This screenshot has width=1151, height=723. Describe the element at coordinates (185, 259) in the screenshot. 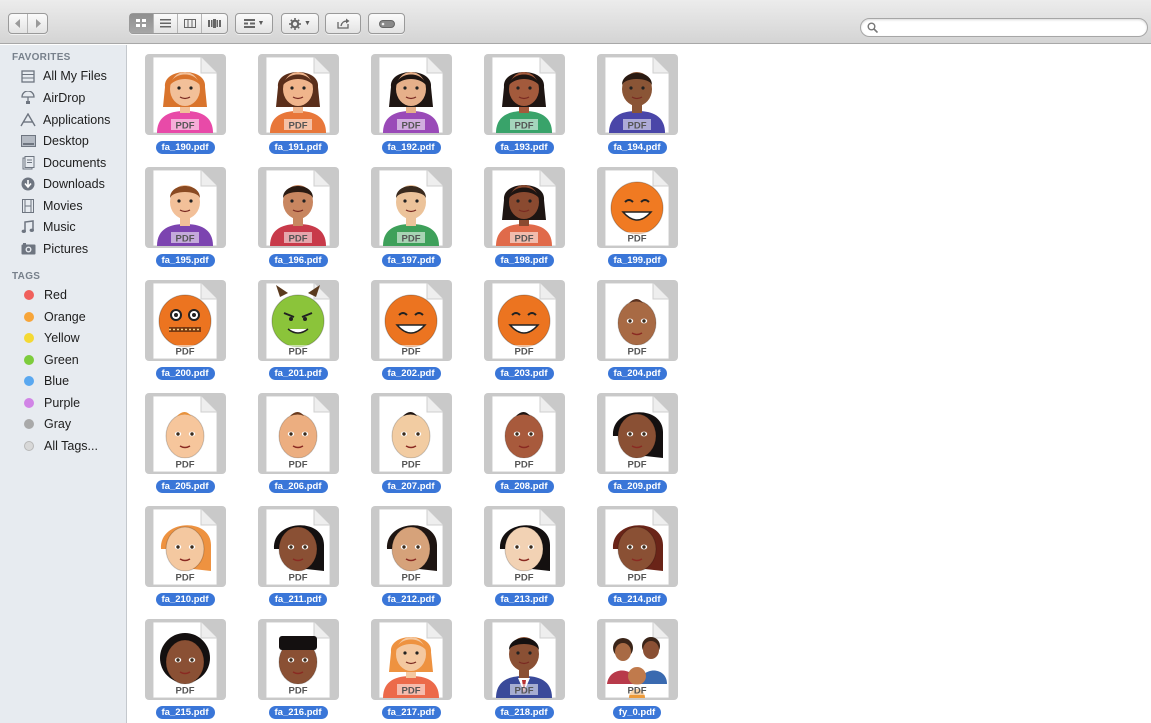

I see `file-name-label: fa_195.pdf` at that location.